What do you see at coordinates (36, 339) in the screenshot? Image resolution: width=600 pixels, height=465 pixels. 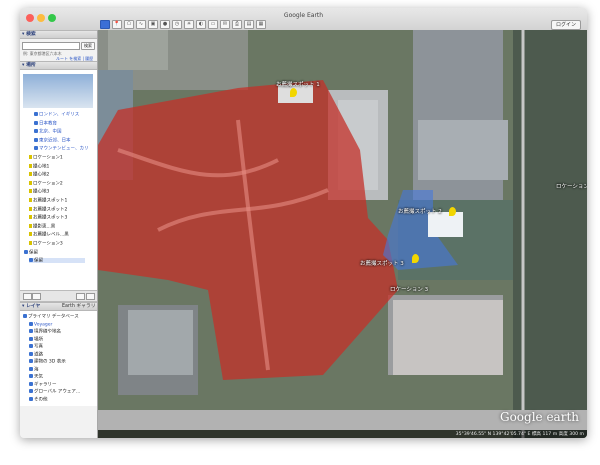 I see `layer-item: 場所` at bounding box center [36, 339].